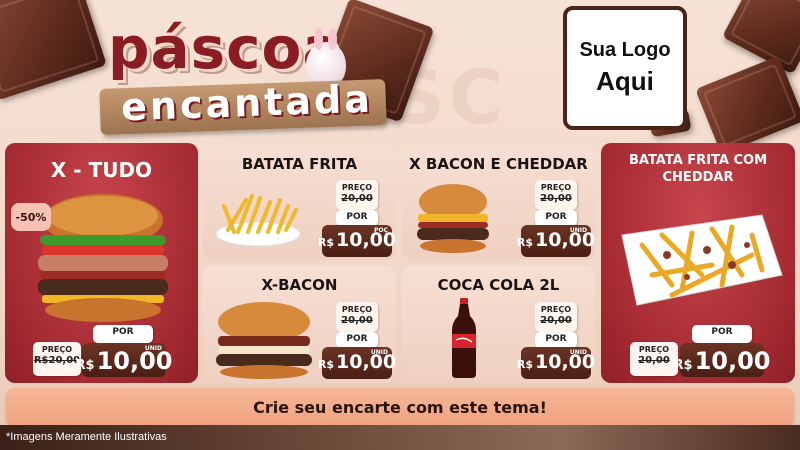 This screenshot has height=450, width=800. Describe the element at coordinates (381, 230) in the screenshot. I see `unit: POÇ` at that location.